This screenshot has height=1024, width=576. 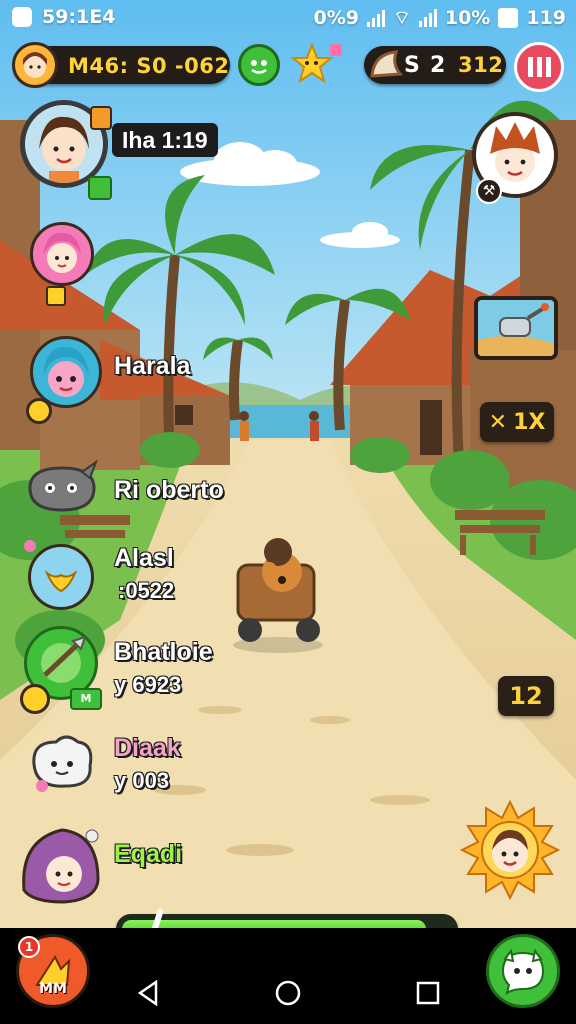 I want to click on nav-recents-button, so click(x=428, y=993).